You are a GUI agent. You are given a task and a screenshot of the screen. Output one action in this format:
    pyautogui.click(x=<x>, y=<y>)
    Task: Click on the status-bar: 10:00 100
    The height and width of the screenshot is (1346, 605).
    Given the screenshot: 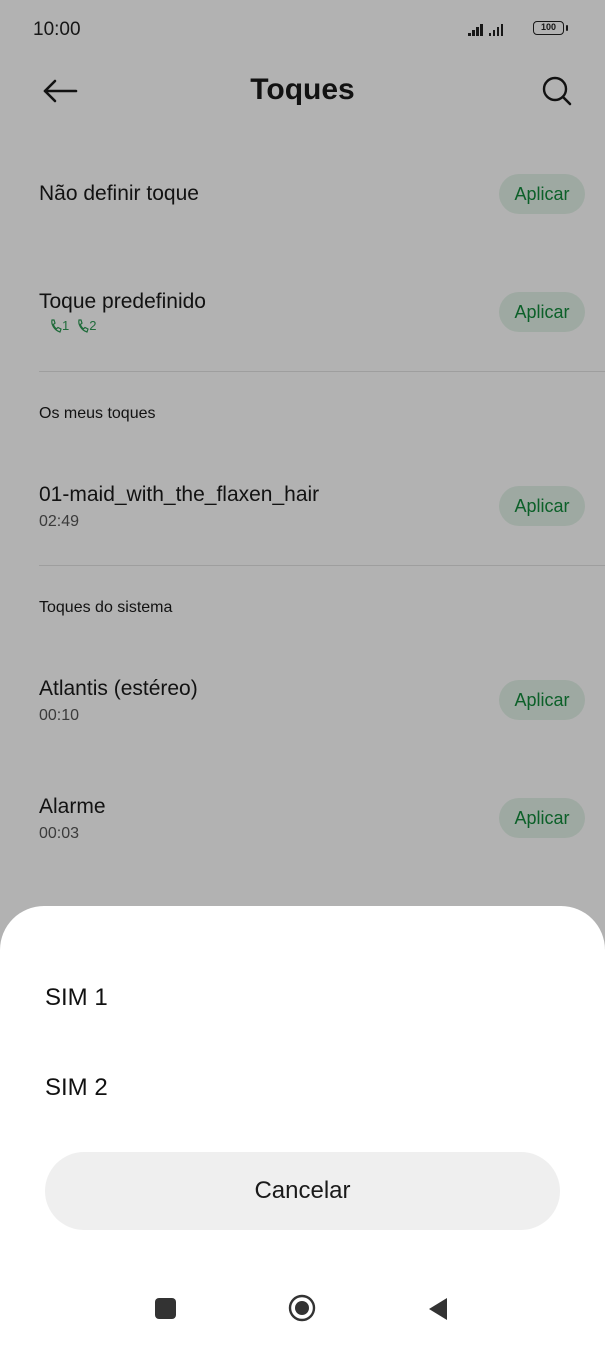 What is the action you would take?
    pyautogui.click(x=302, y=30)
    